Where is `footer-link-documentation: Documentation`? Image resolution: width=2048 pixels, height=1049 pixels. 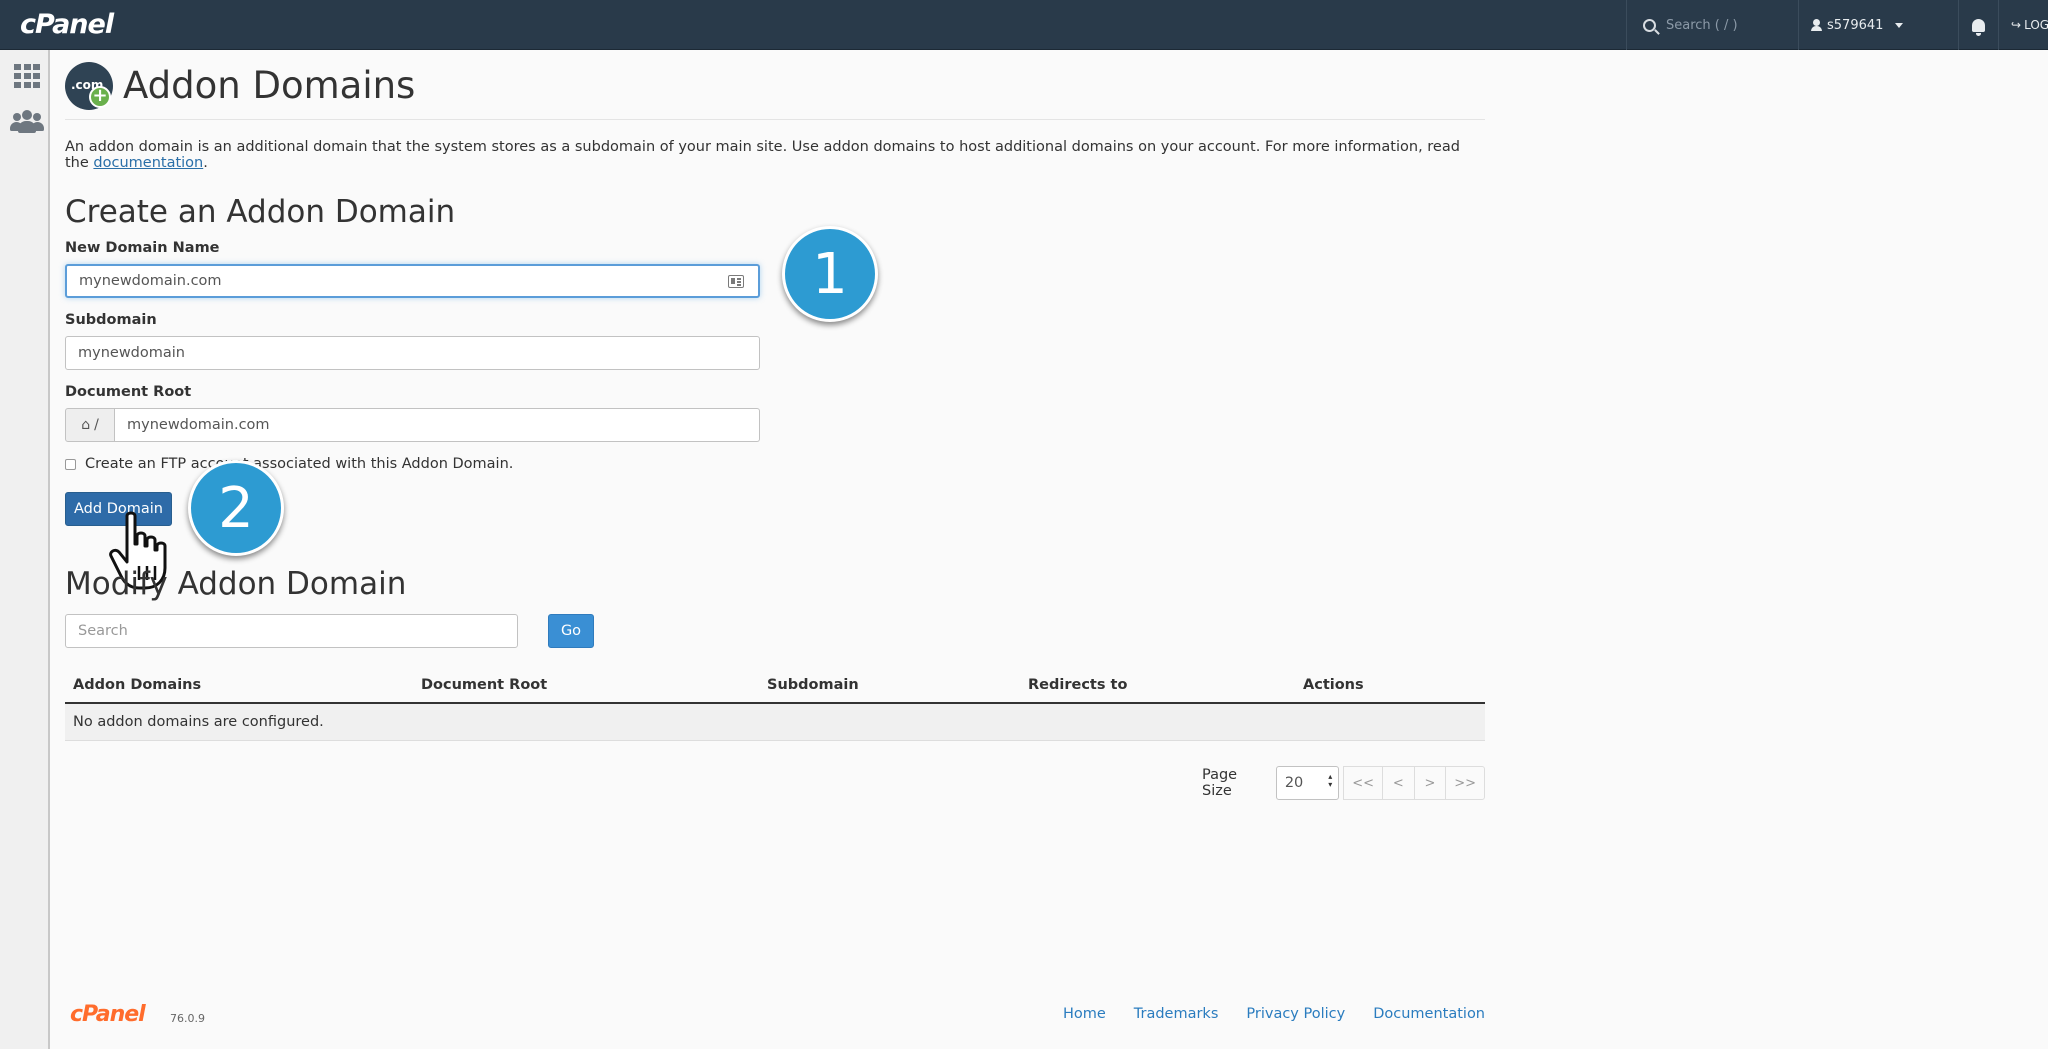
footer-link-documentation: Documentation is located at coordinates (1429, 1014).